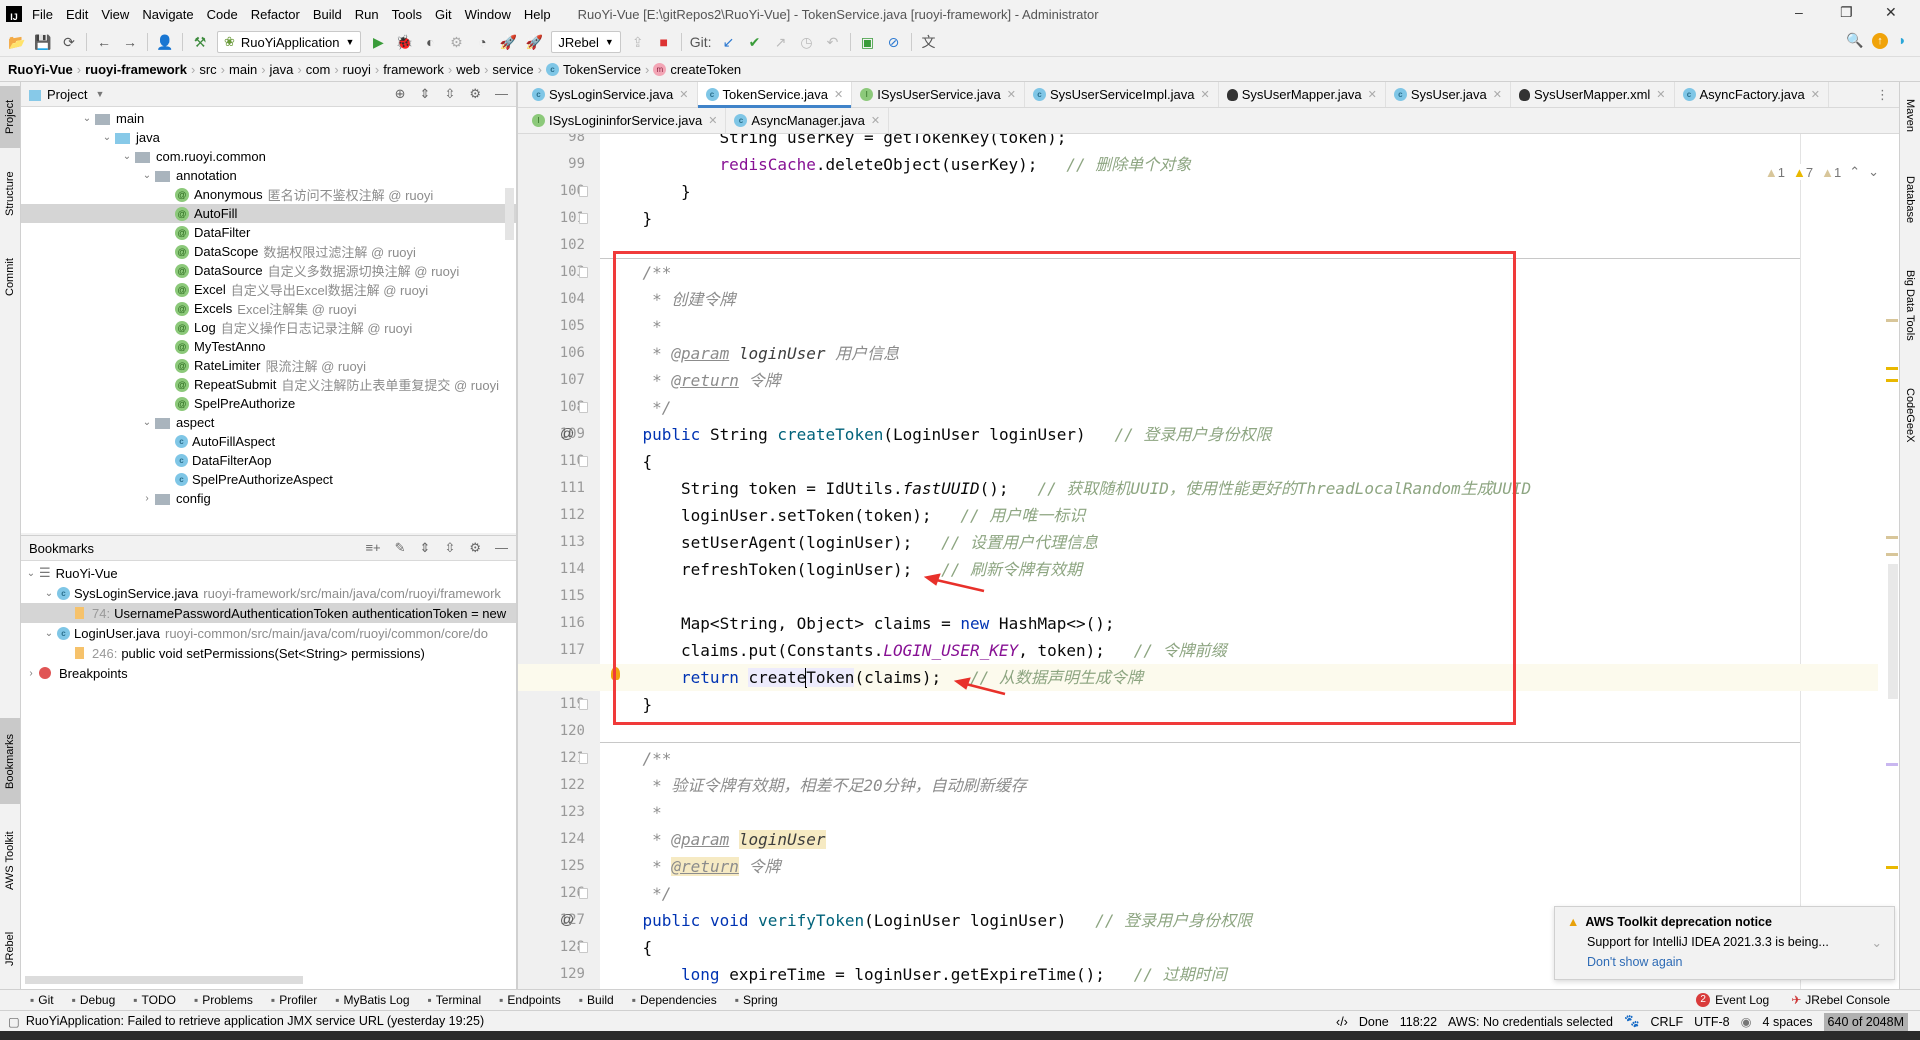  Describe the element at coordinates (223, 1000) in the screenshot. I see `tool-window-problems: ▪ Problems` at that location.